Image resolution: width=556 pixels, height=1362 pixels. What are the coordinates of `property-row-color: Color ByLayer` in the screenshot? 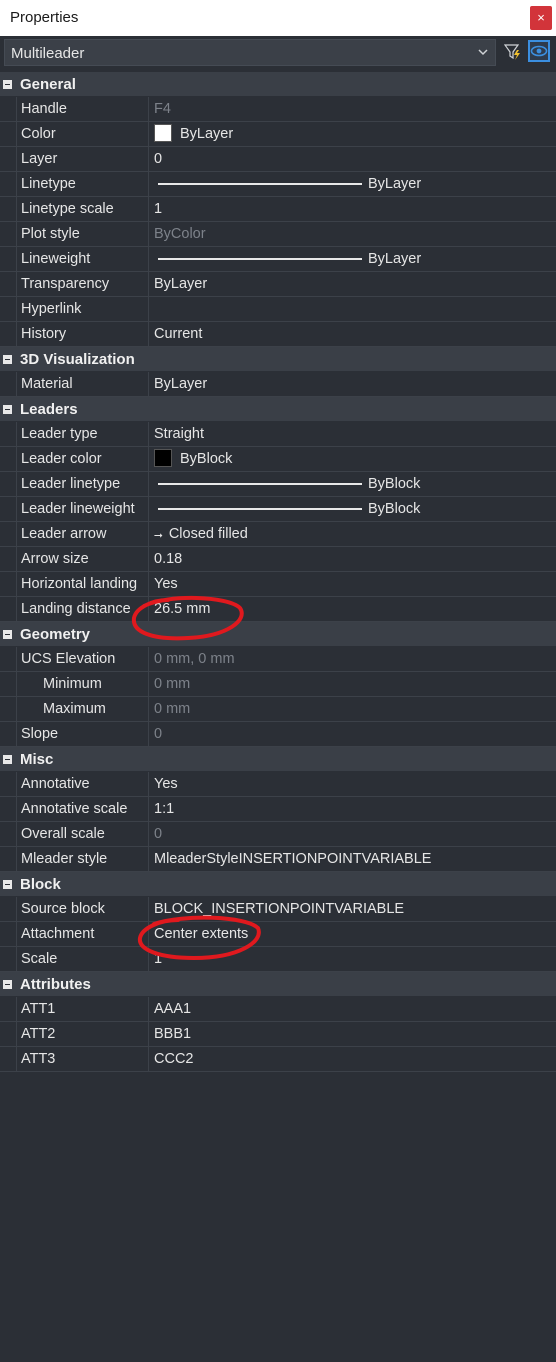 It's located at (278, 134).